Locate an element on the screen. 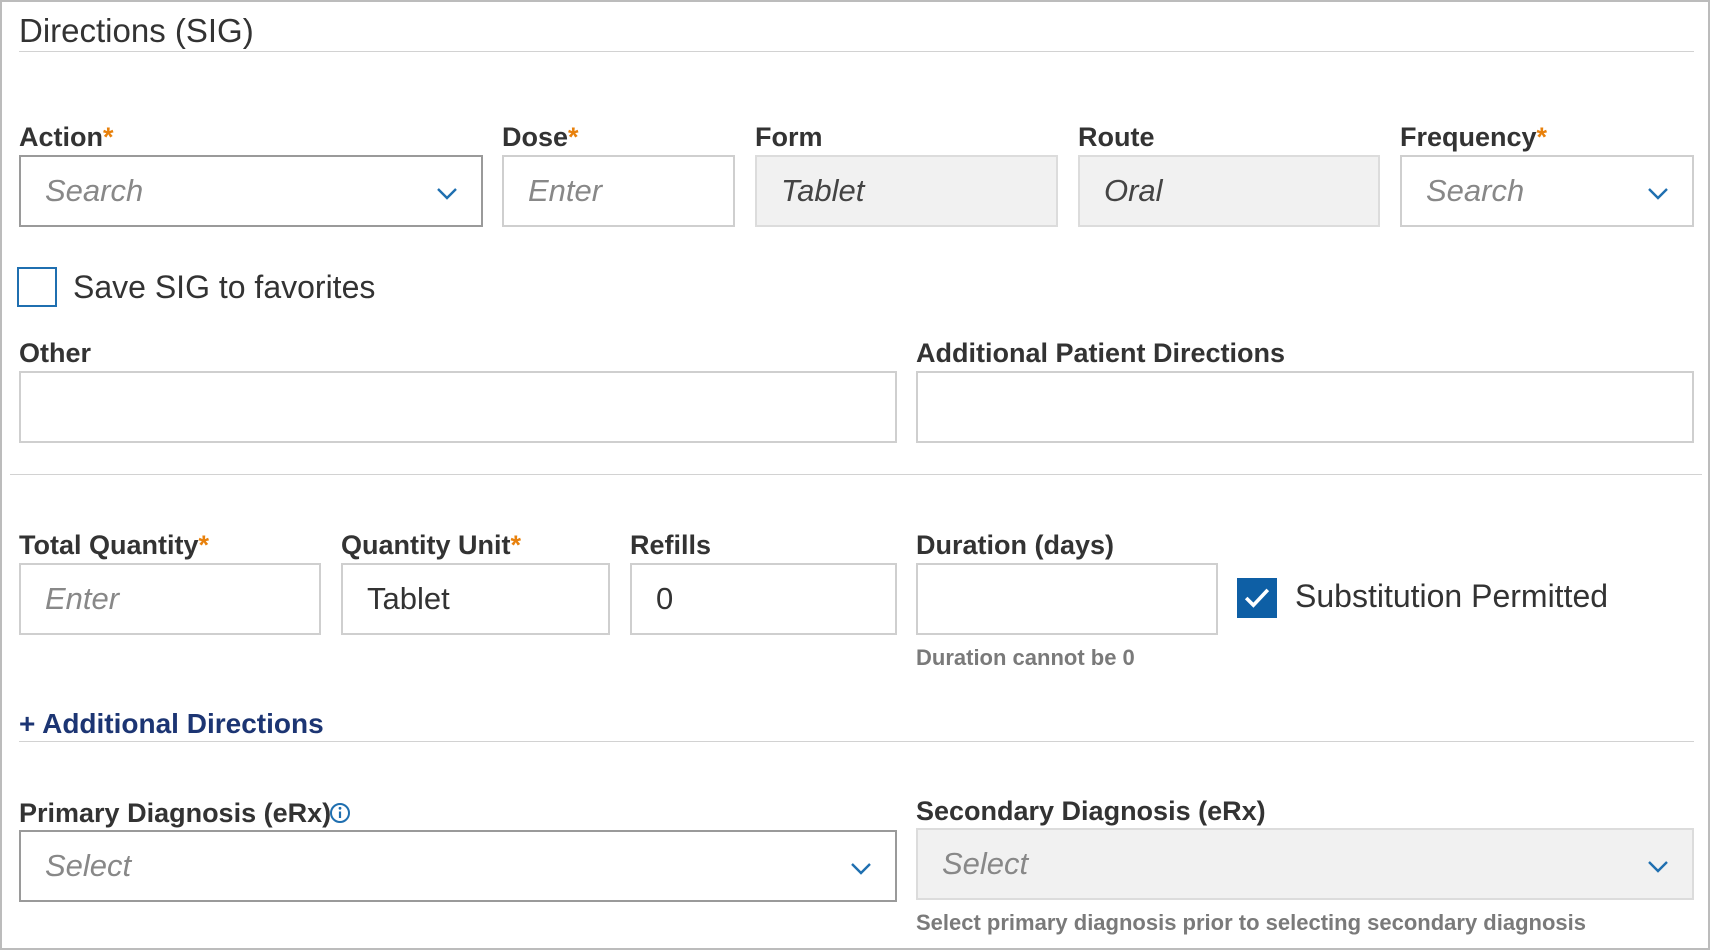 The image size is (1710, 950). duration-input is located at coordinates (1079, 599).